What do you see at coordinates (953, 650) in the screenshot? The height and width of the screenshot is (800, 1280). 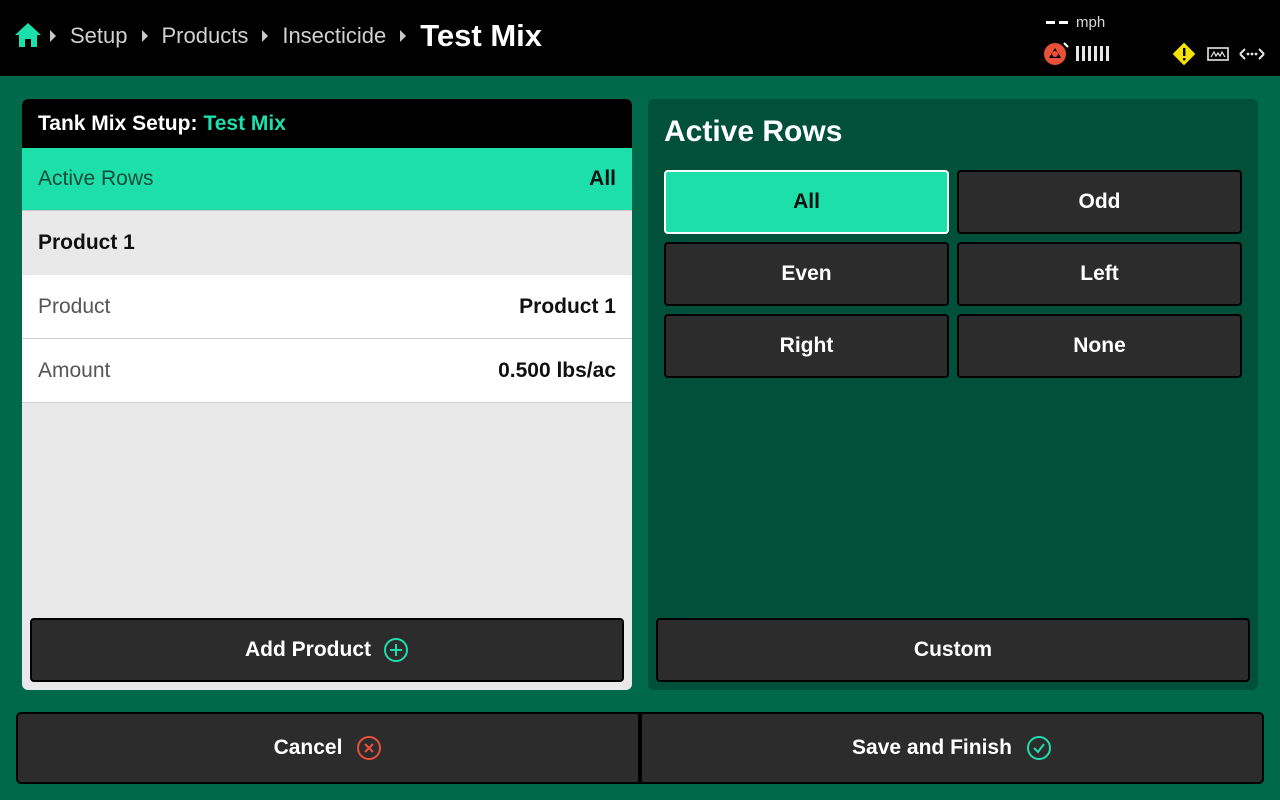 I see `custom-button: Custom` at bounding box center [953, 650].